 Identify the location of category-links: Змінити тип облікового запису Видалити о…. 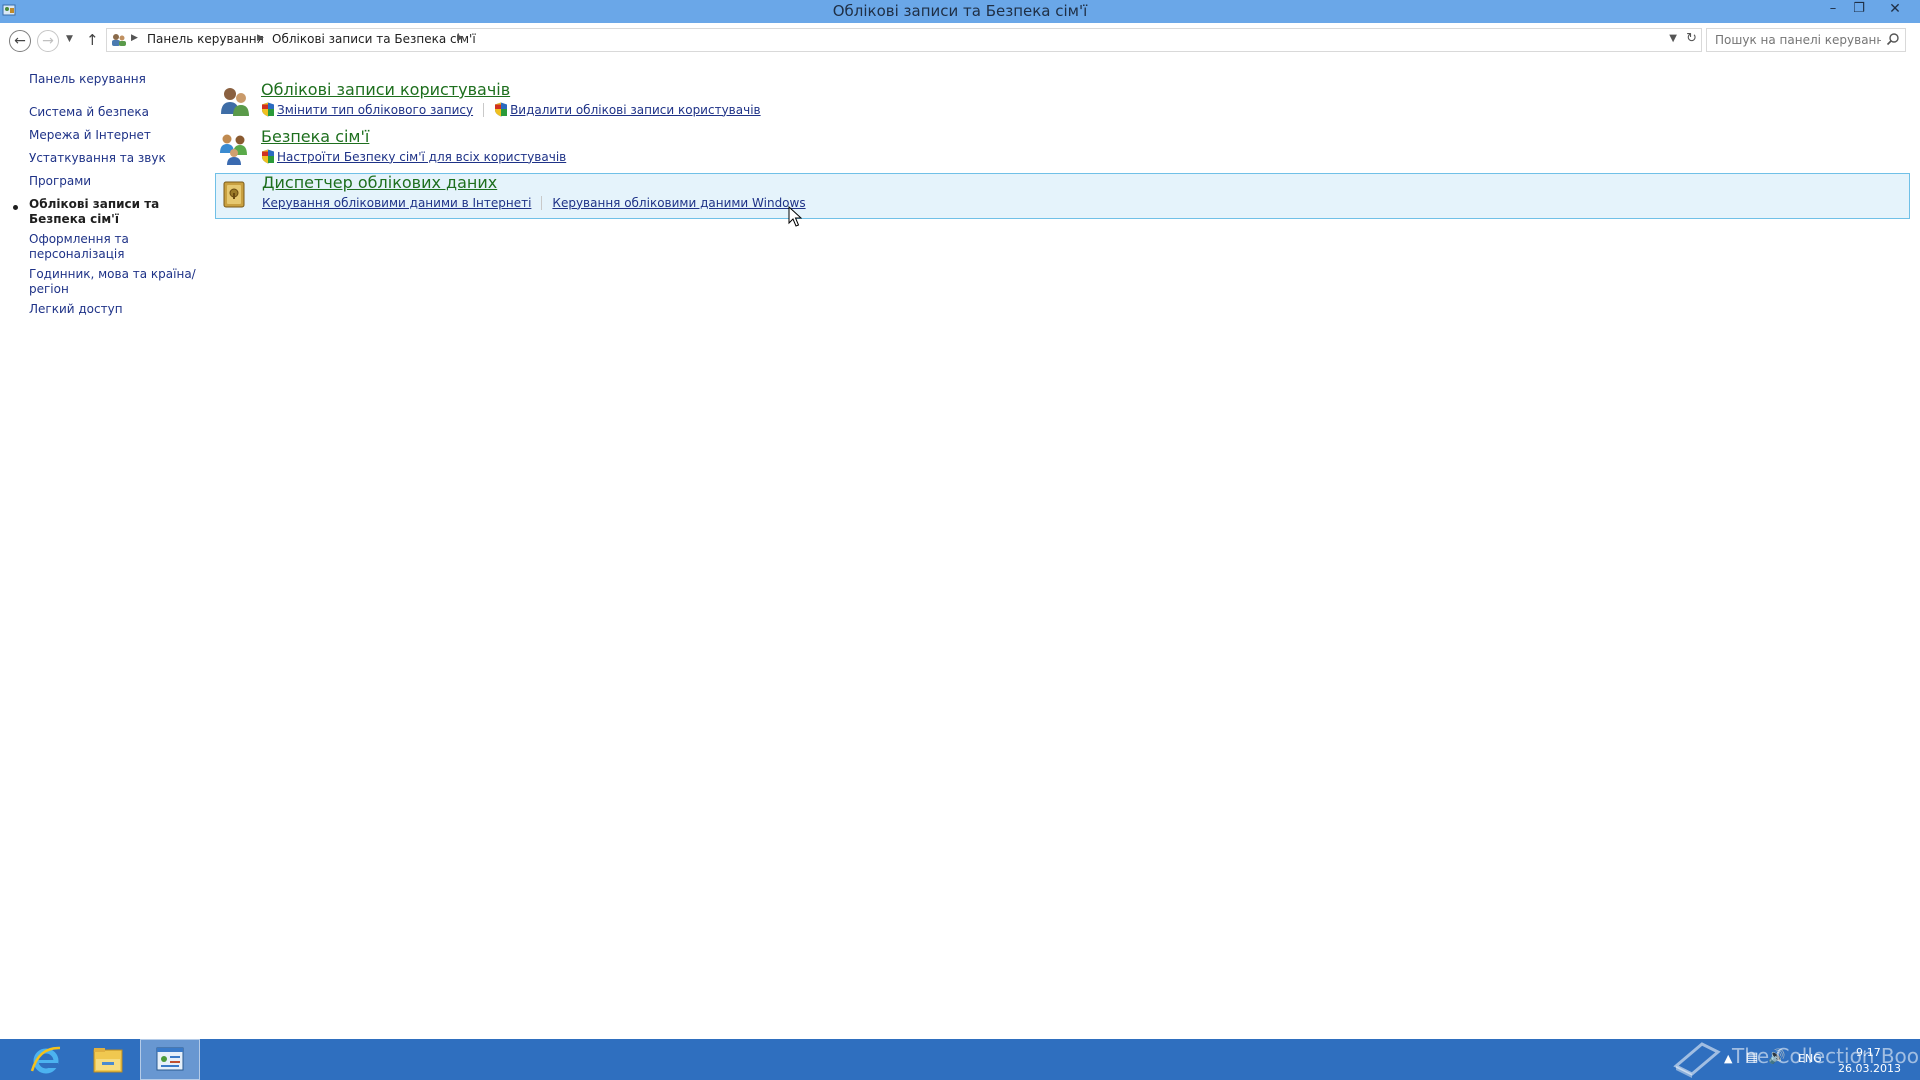
(511, 109).